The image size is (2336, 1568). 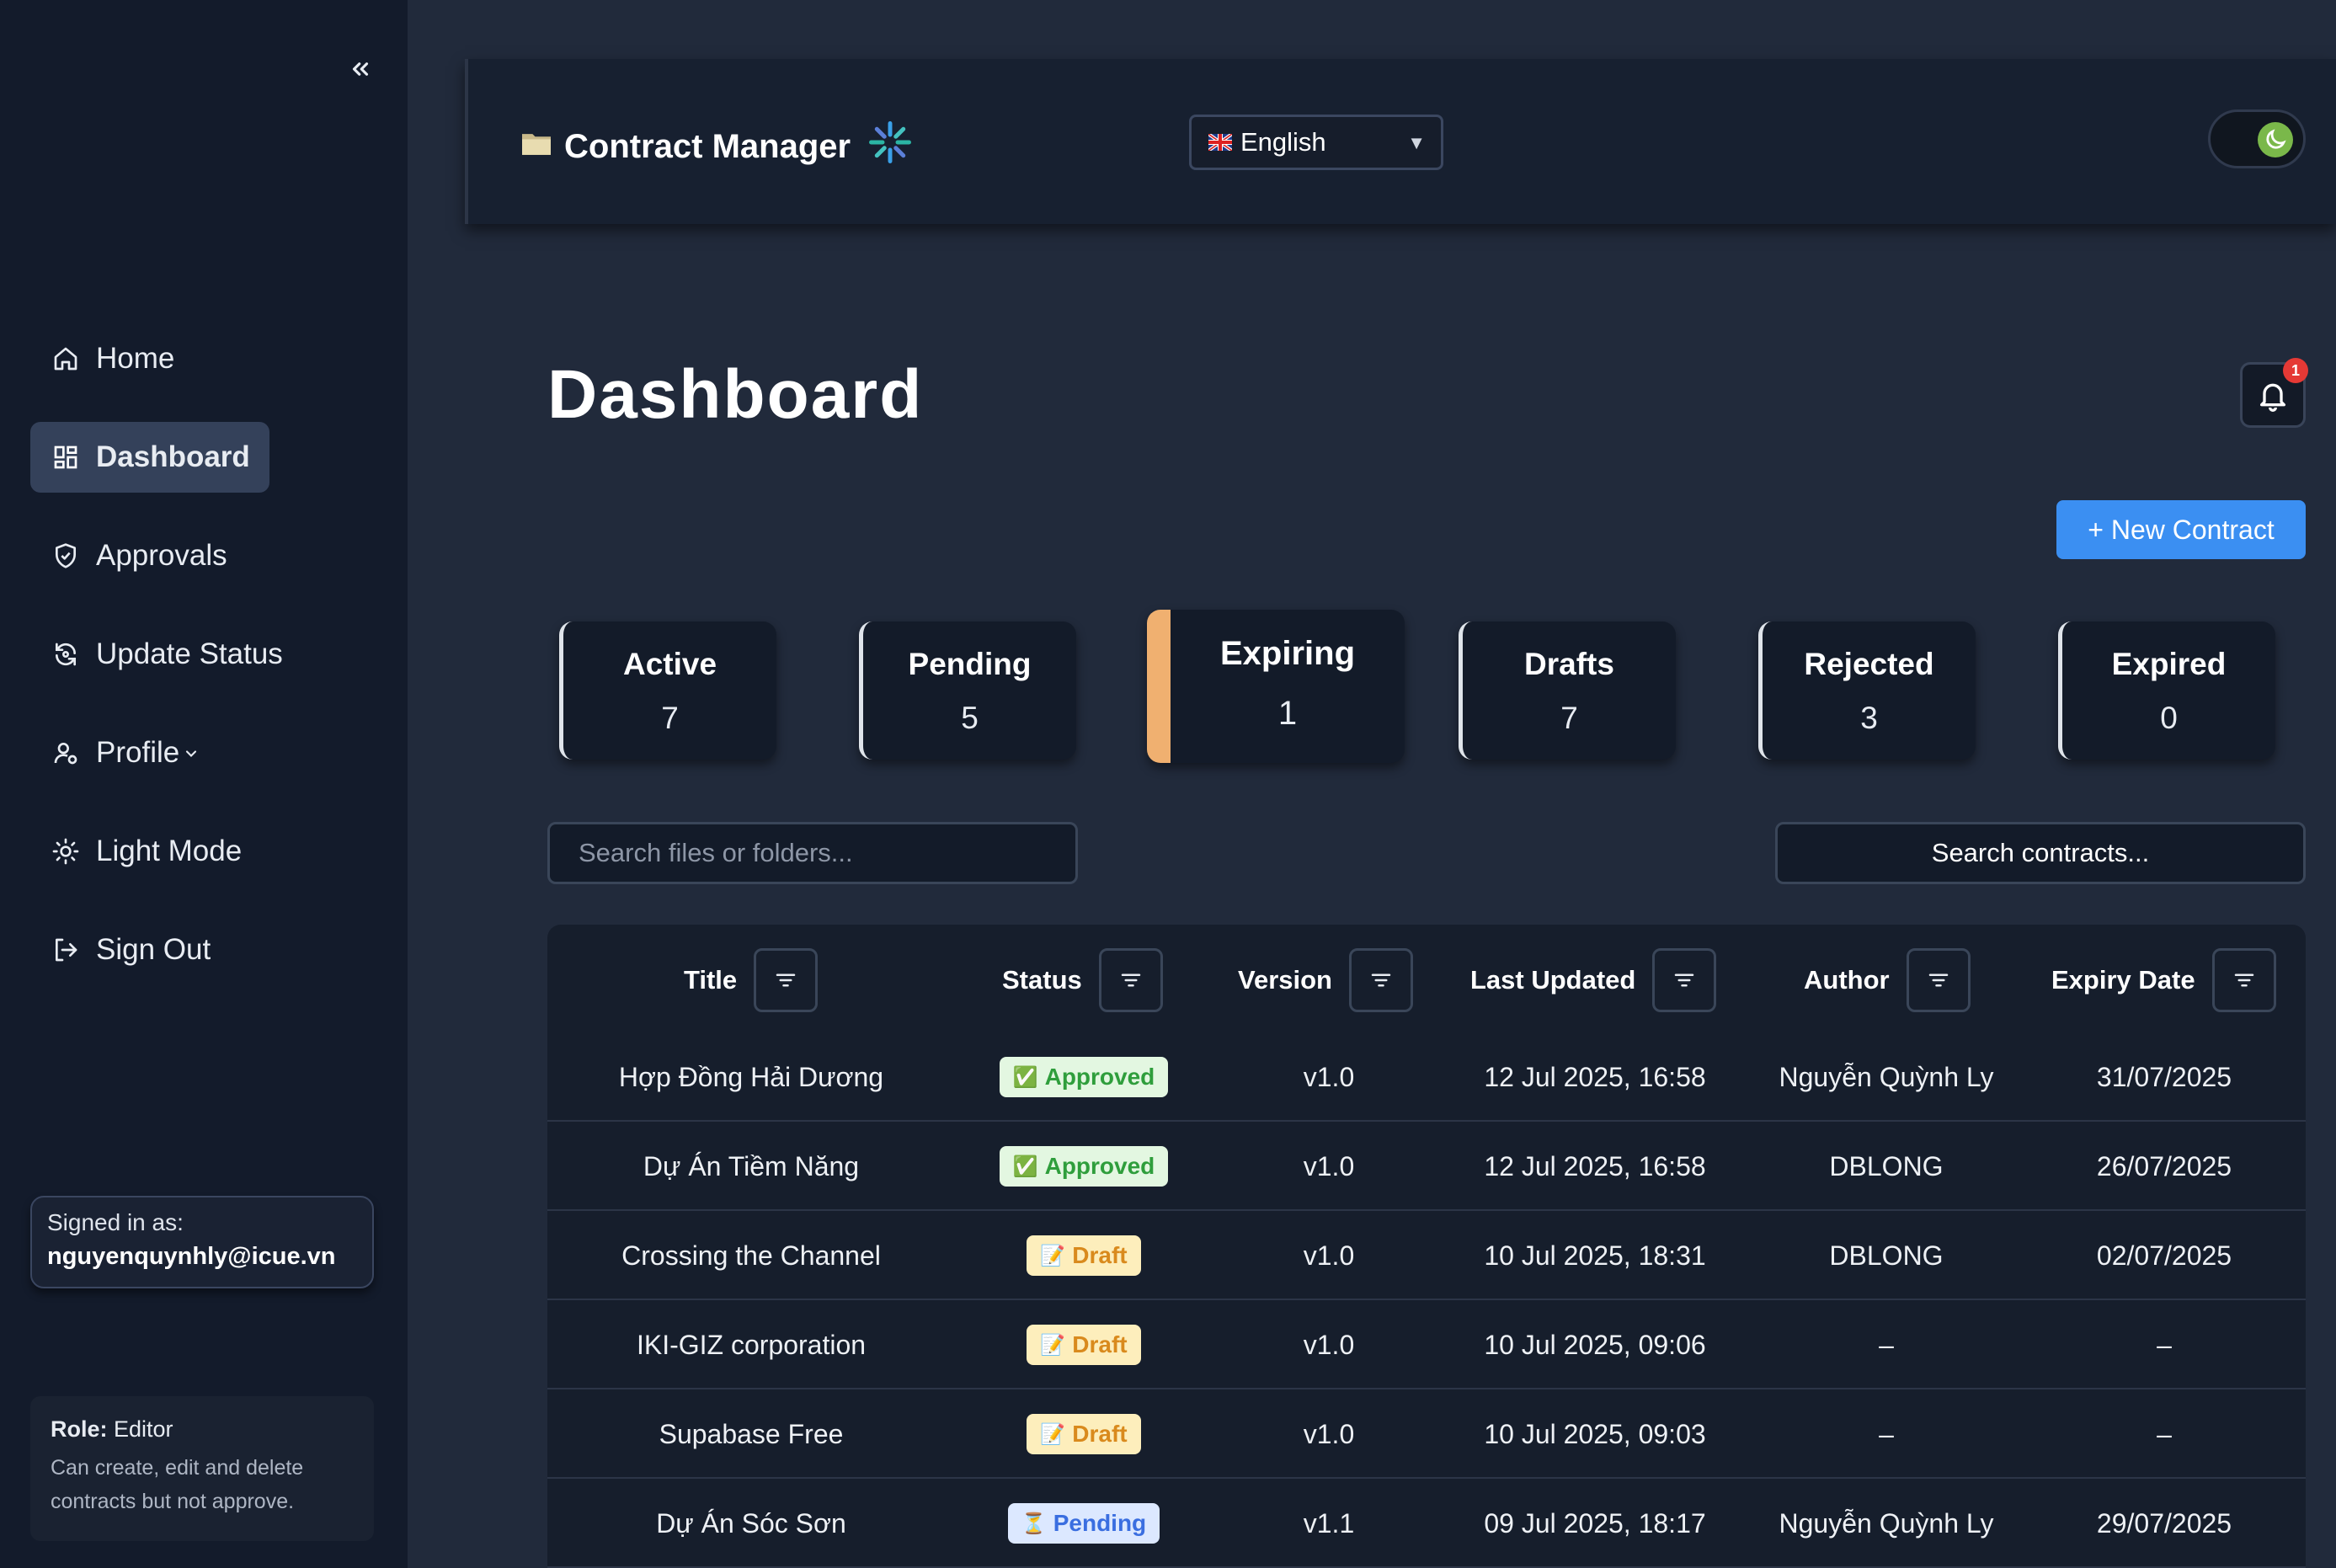 I want to click on cell-title: Dự Án Tiềm Năng, so click(x=751, y=1166).